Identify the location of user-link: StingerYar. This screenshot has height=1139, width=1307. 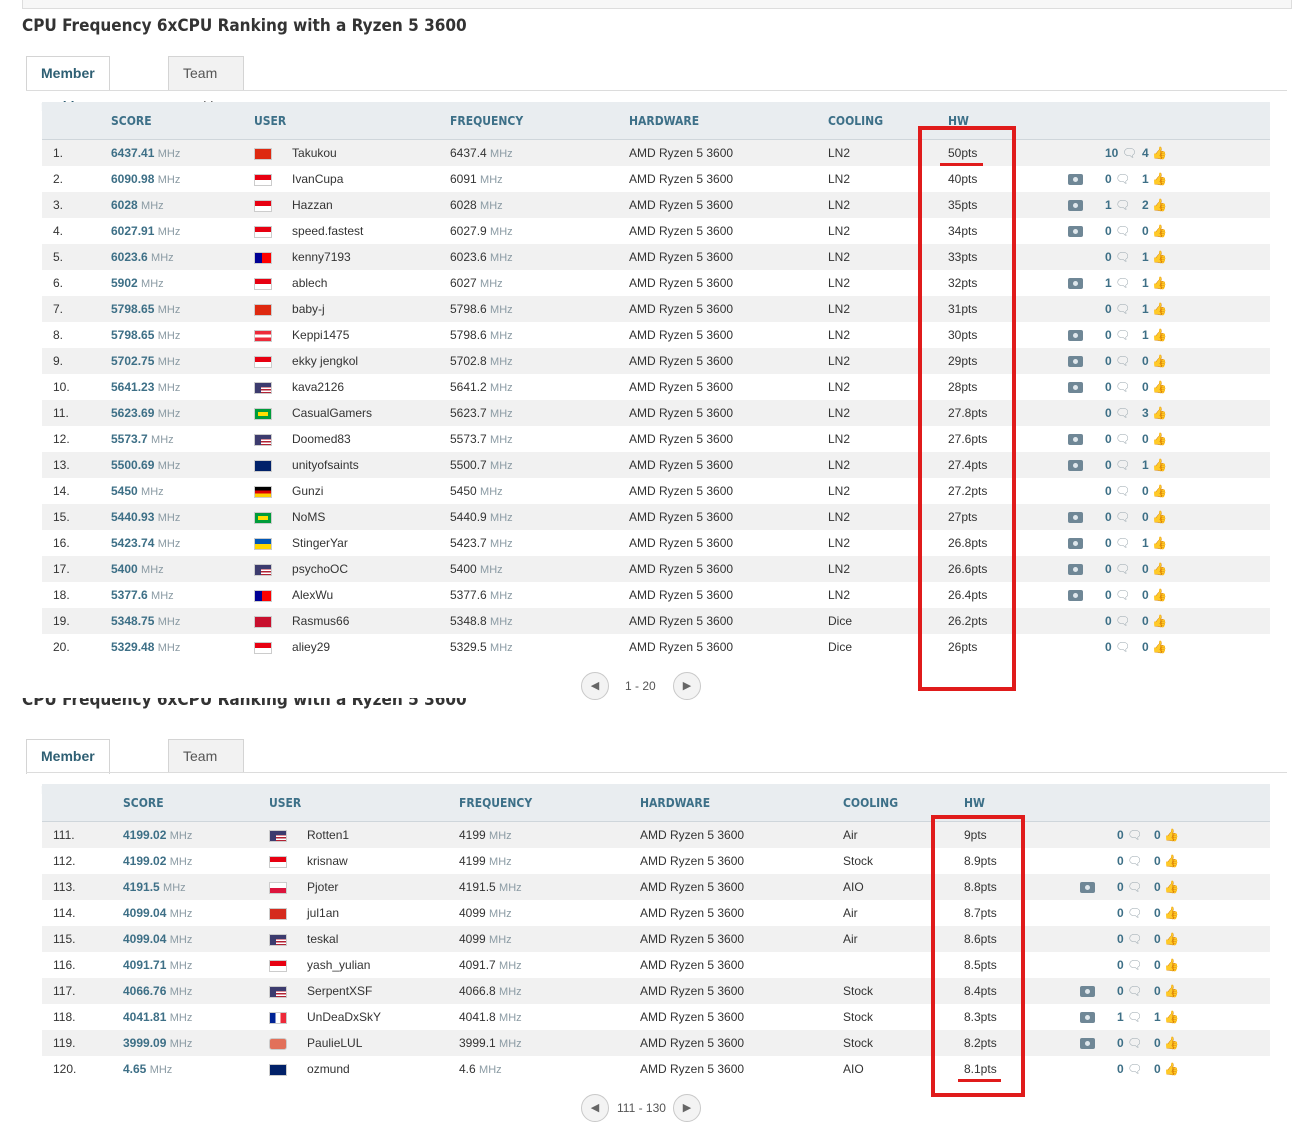
(320, 543).